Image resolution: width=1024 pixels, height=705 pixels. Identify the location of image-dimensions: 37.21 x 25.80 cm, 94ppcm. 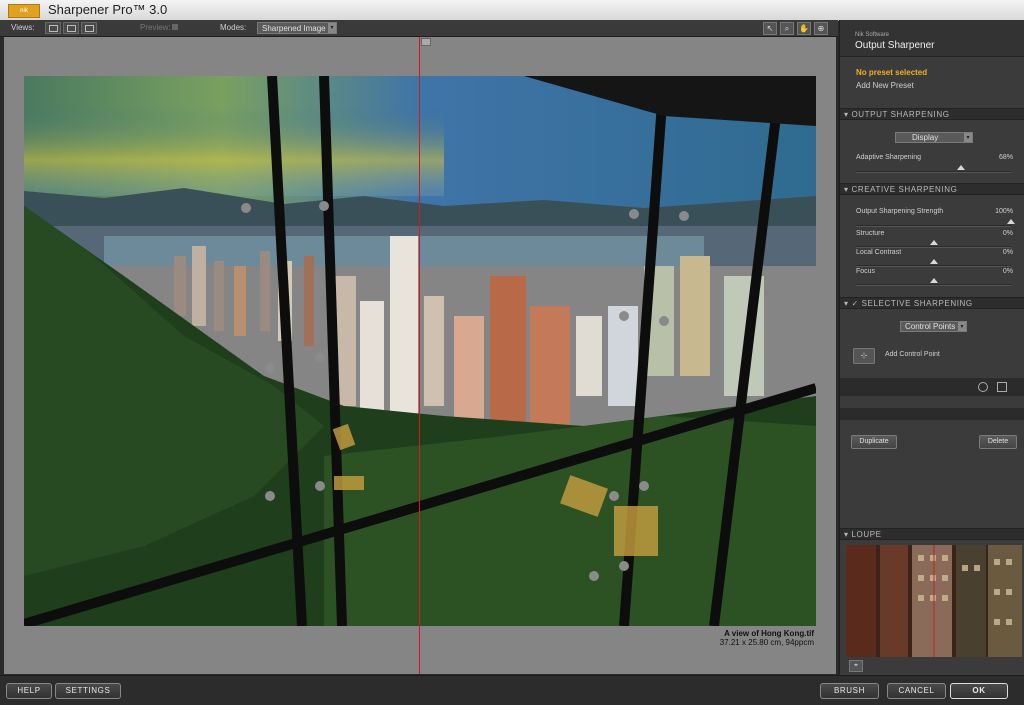
(766, 642).